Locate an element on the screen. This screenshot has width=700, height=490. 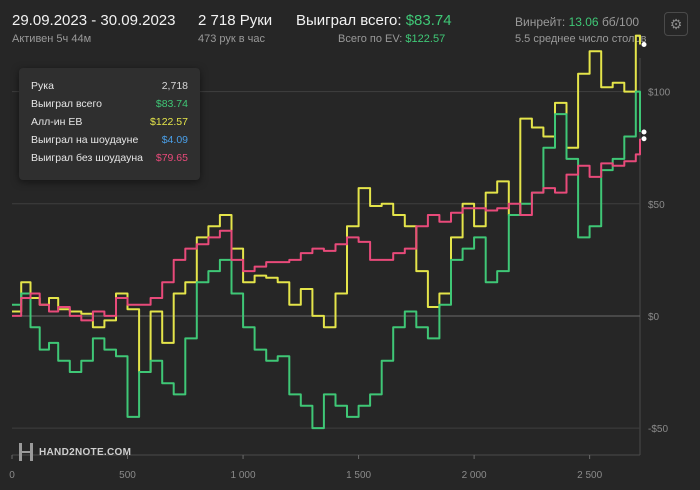
y-tick-label: $50 is located at coordinates (656, 205).